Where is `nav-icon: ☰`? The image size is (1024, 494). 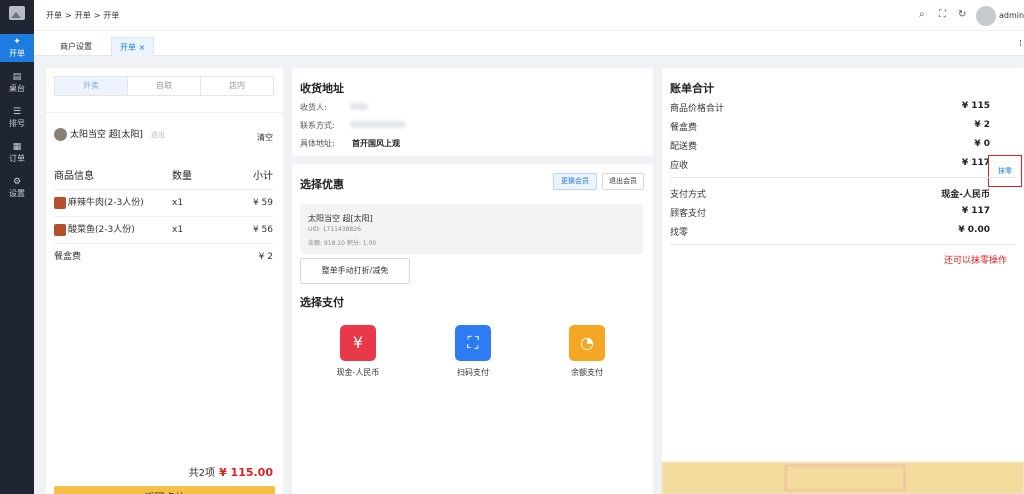 nav-icon: ☰ is located at coordinates (17, 112).